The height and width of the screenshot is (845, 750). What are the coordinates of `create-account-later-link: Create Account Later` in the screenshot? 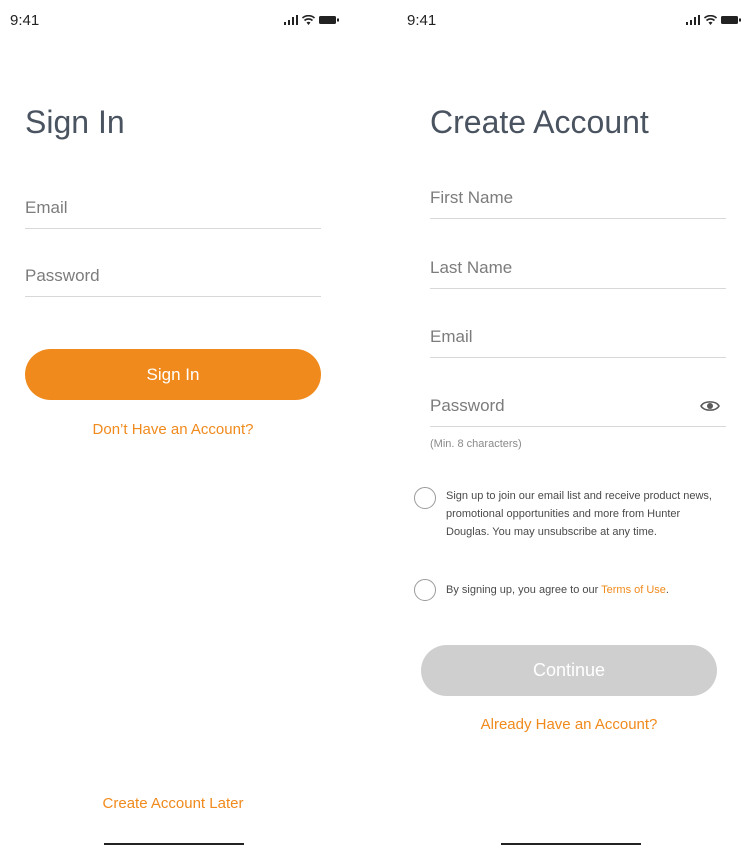 It's located at (173, 803).